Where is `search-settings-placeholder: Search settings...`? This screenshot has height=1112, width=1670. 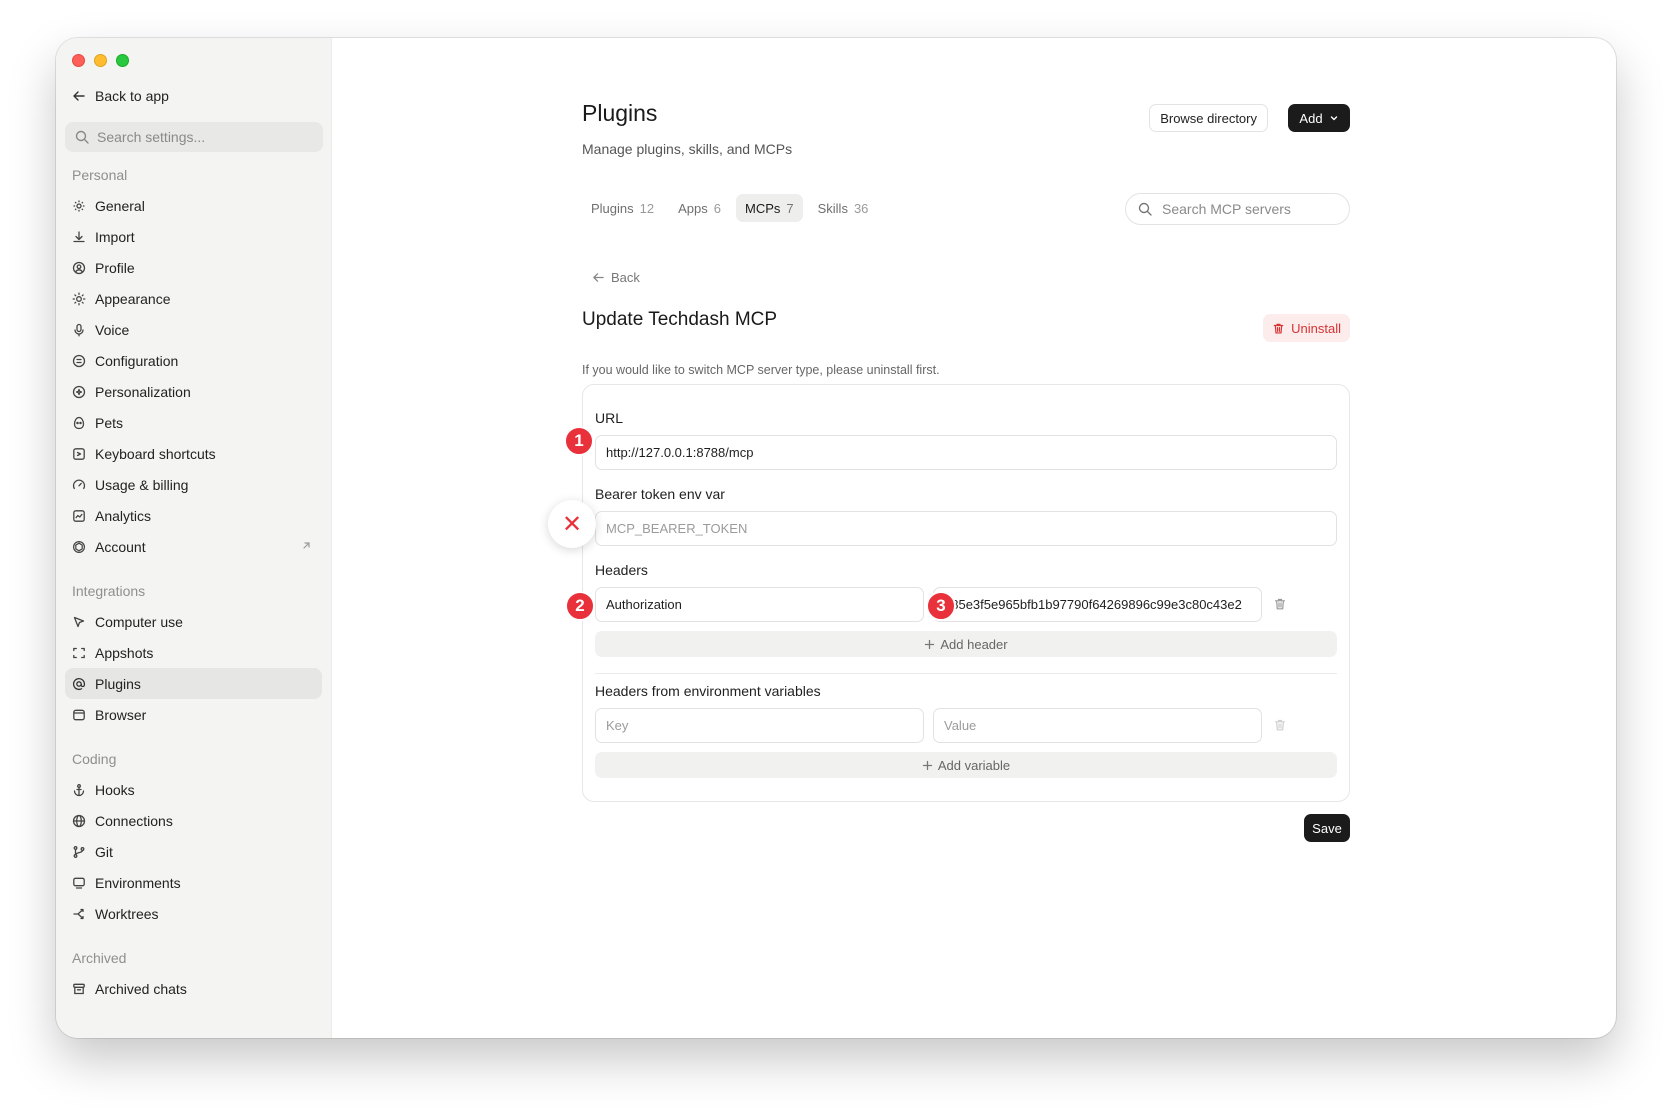 search-settings-placeholder: Search settings... is located at coordinates (151, 137).